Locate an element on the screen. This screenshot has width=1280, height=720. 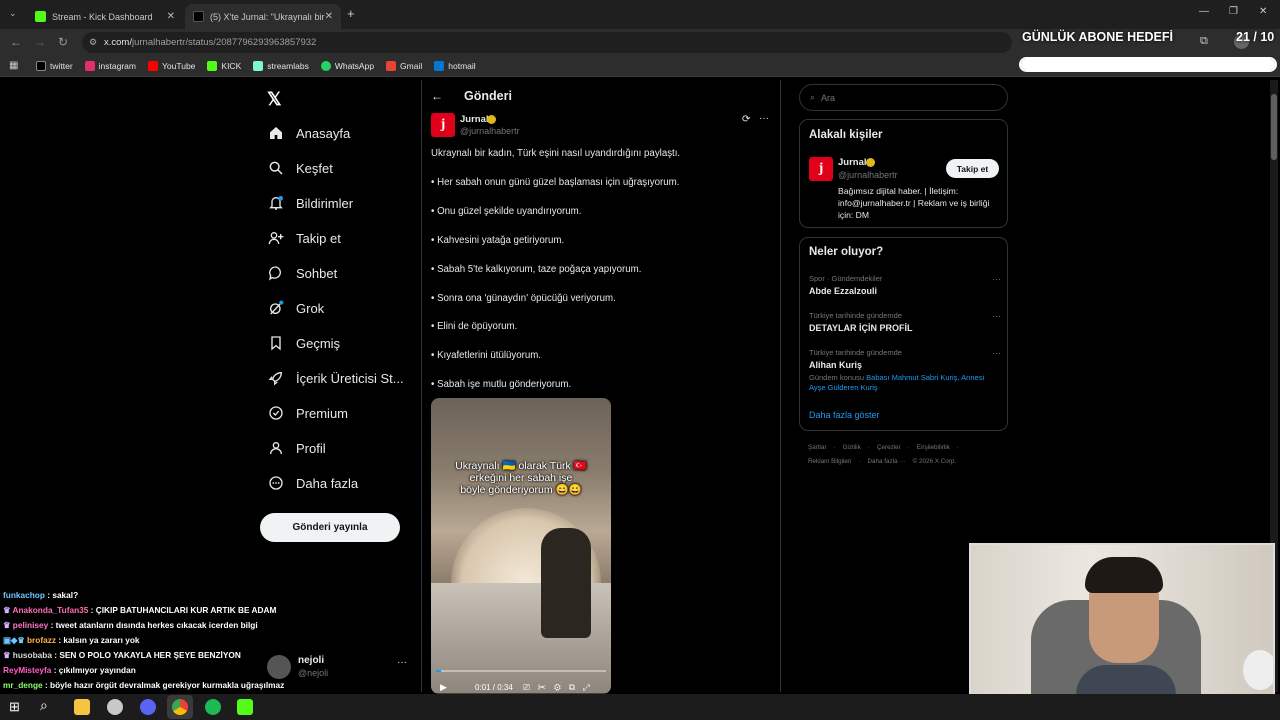
trend-topic-link: Ayşe Gülderen Kuriş is located at coordinates (843, 387).